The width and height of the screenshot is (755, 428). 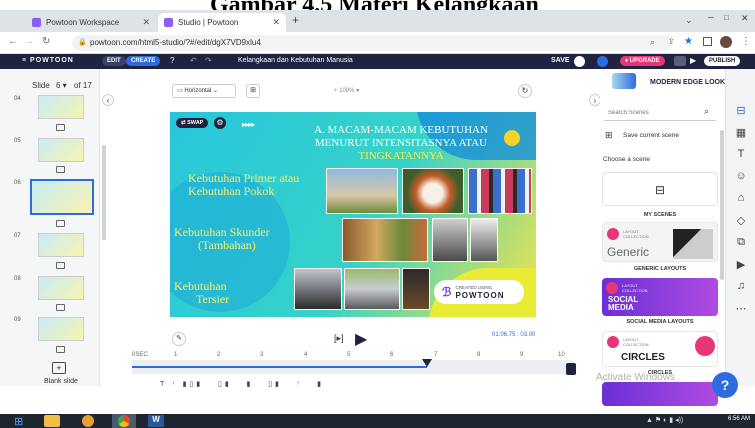 What do you see at coordinates (687, 82) in the screenshot?
I see `style-name: MODERN EDGE LOOK` at bounding box center [687, 82].